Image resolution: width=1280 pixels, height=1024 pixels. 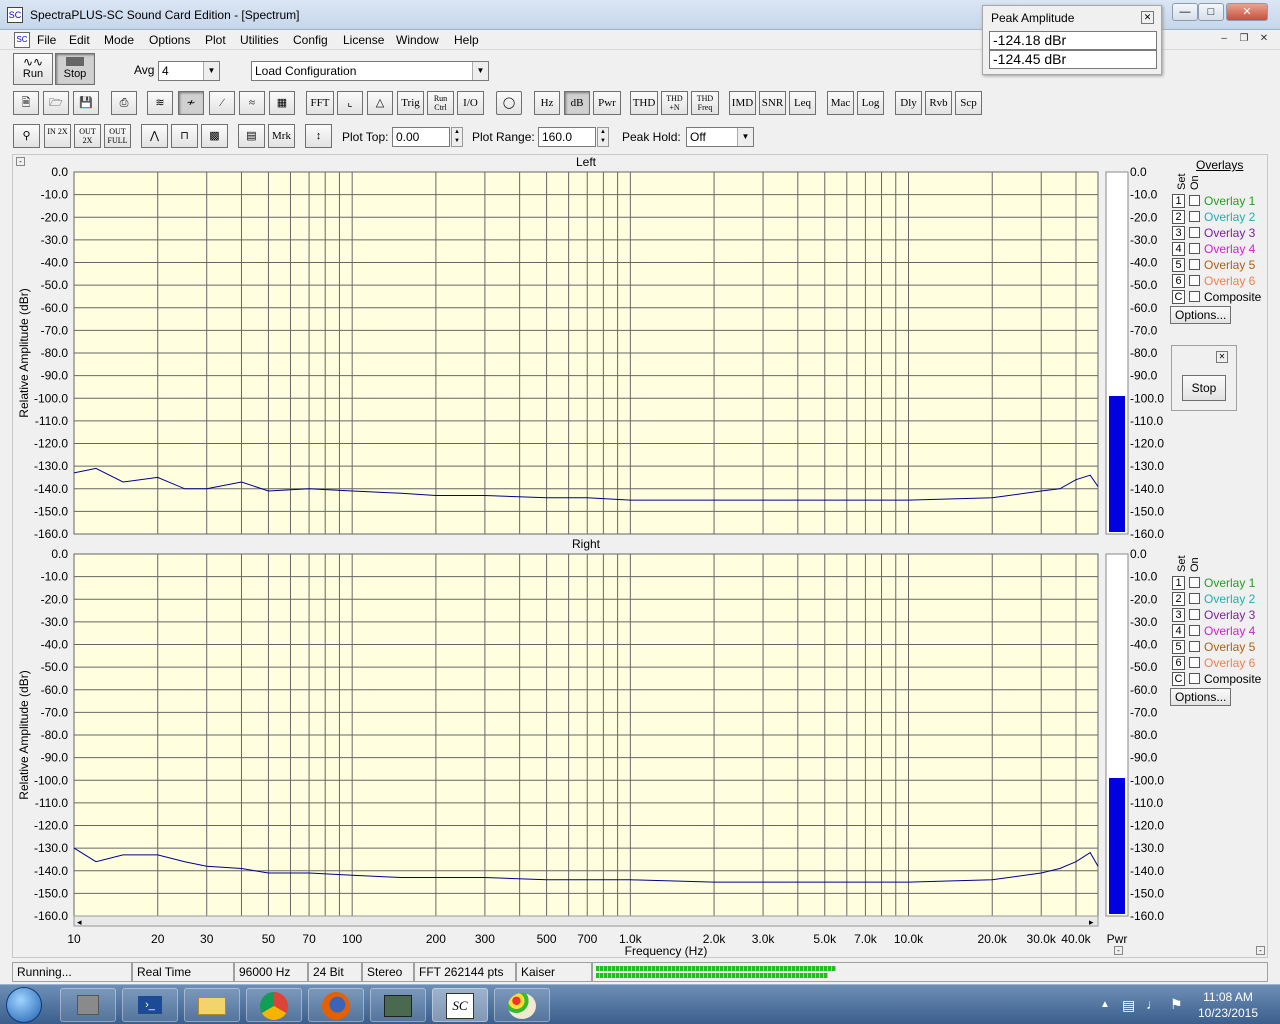 What do you see at coordinates (222, 103) in the screenshot?
I see `phase-icon: ∕` at bounding box center [222, 103].